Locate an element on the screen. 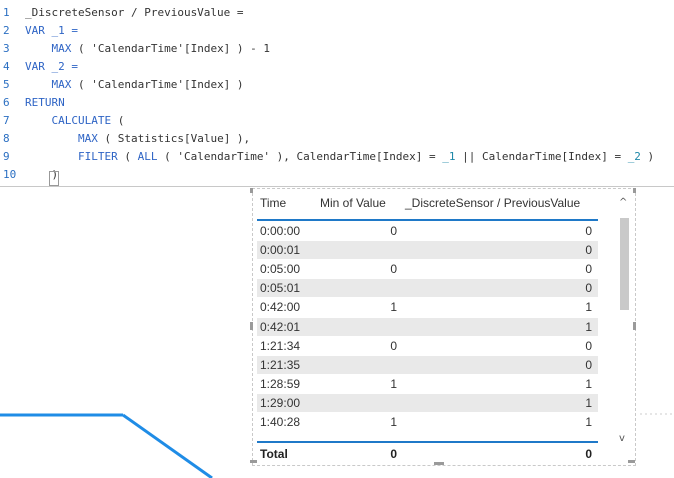 Image resolution: width=674 pixels, height=478 pixels. code-text: VAR _1 = is located at coordinates (51, 31).